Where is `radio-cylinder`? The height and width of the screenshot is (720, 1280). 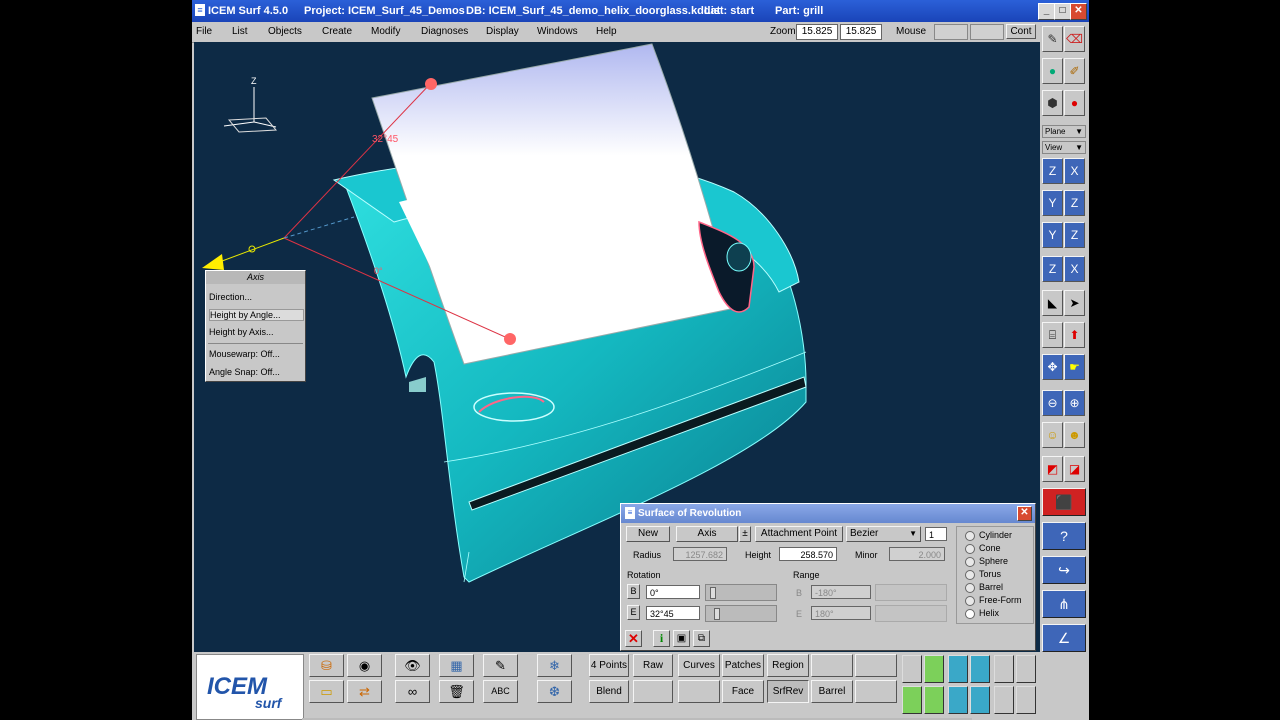 radio-cylinder is located at coordinates (970, 536).